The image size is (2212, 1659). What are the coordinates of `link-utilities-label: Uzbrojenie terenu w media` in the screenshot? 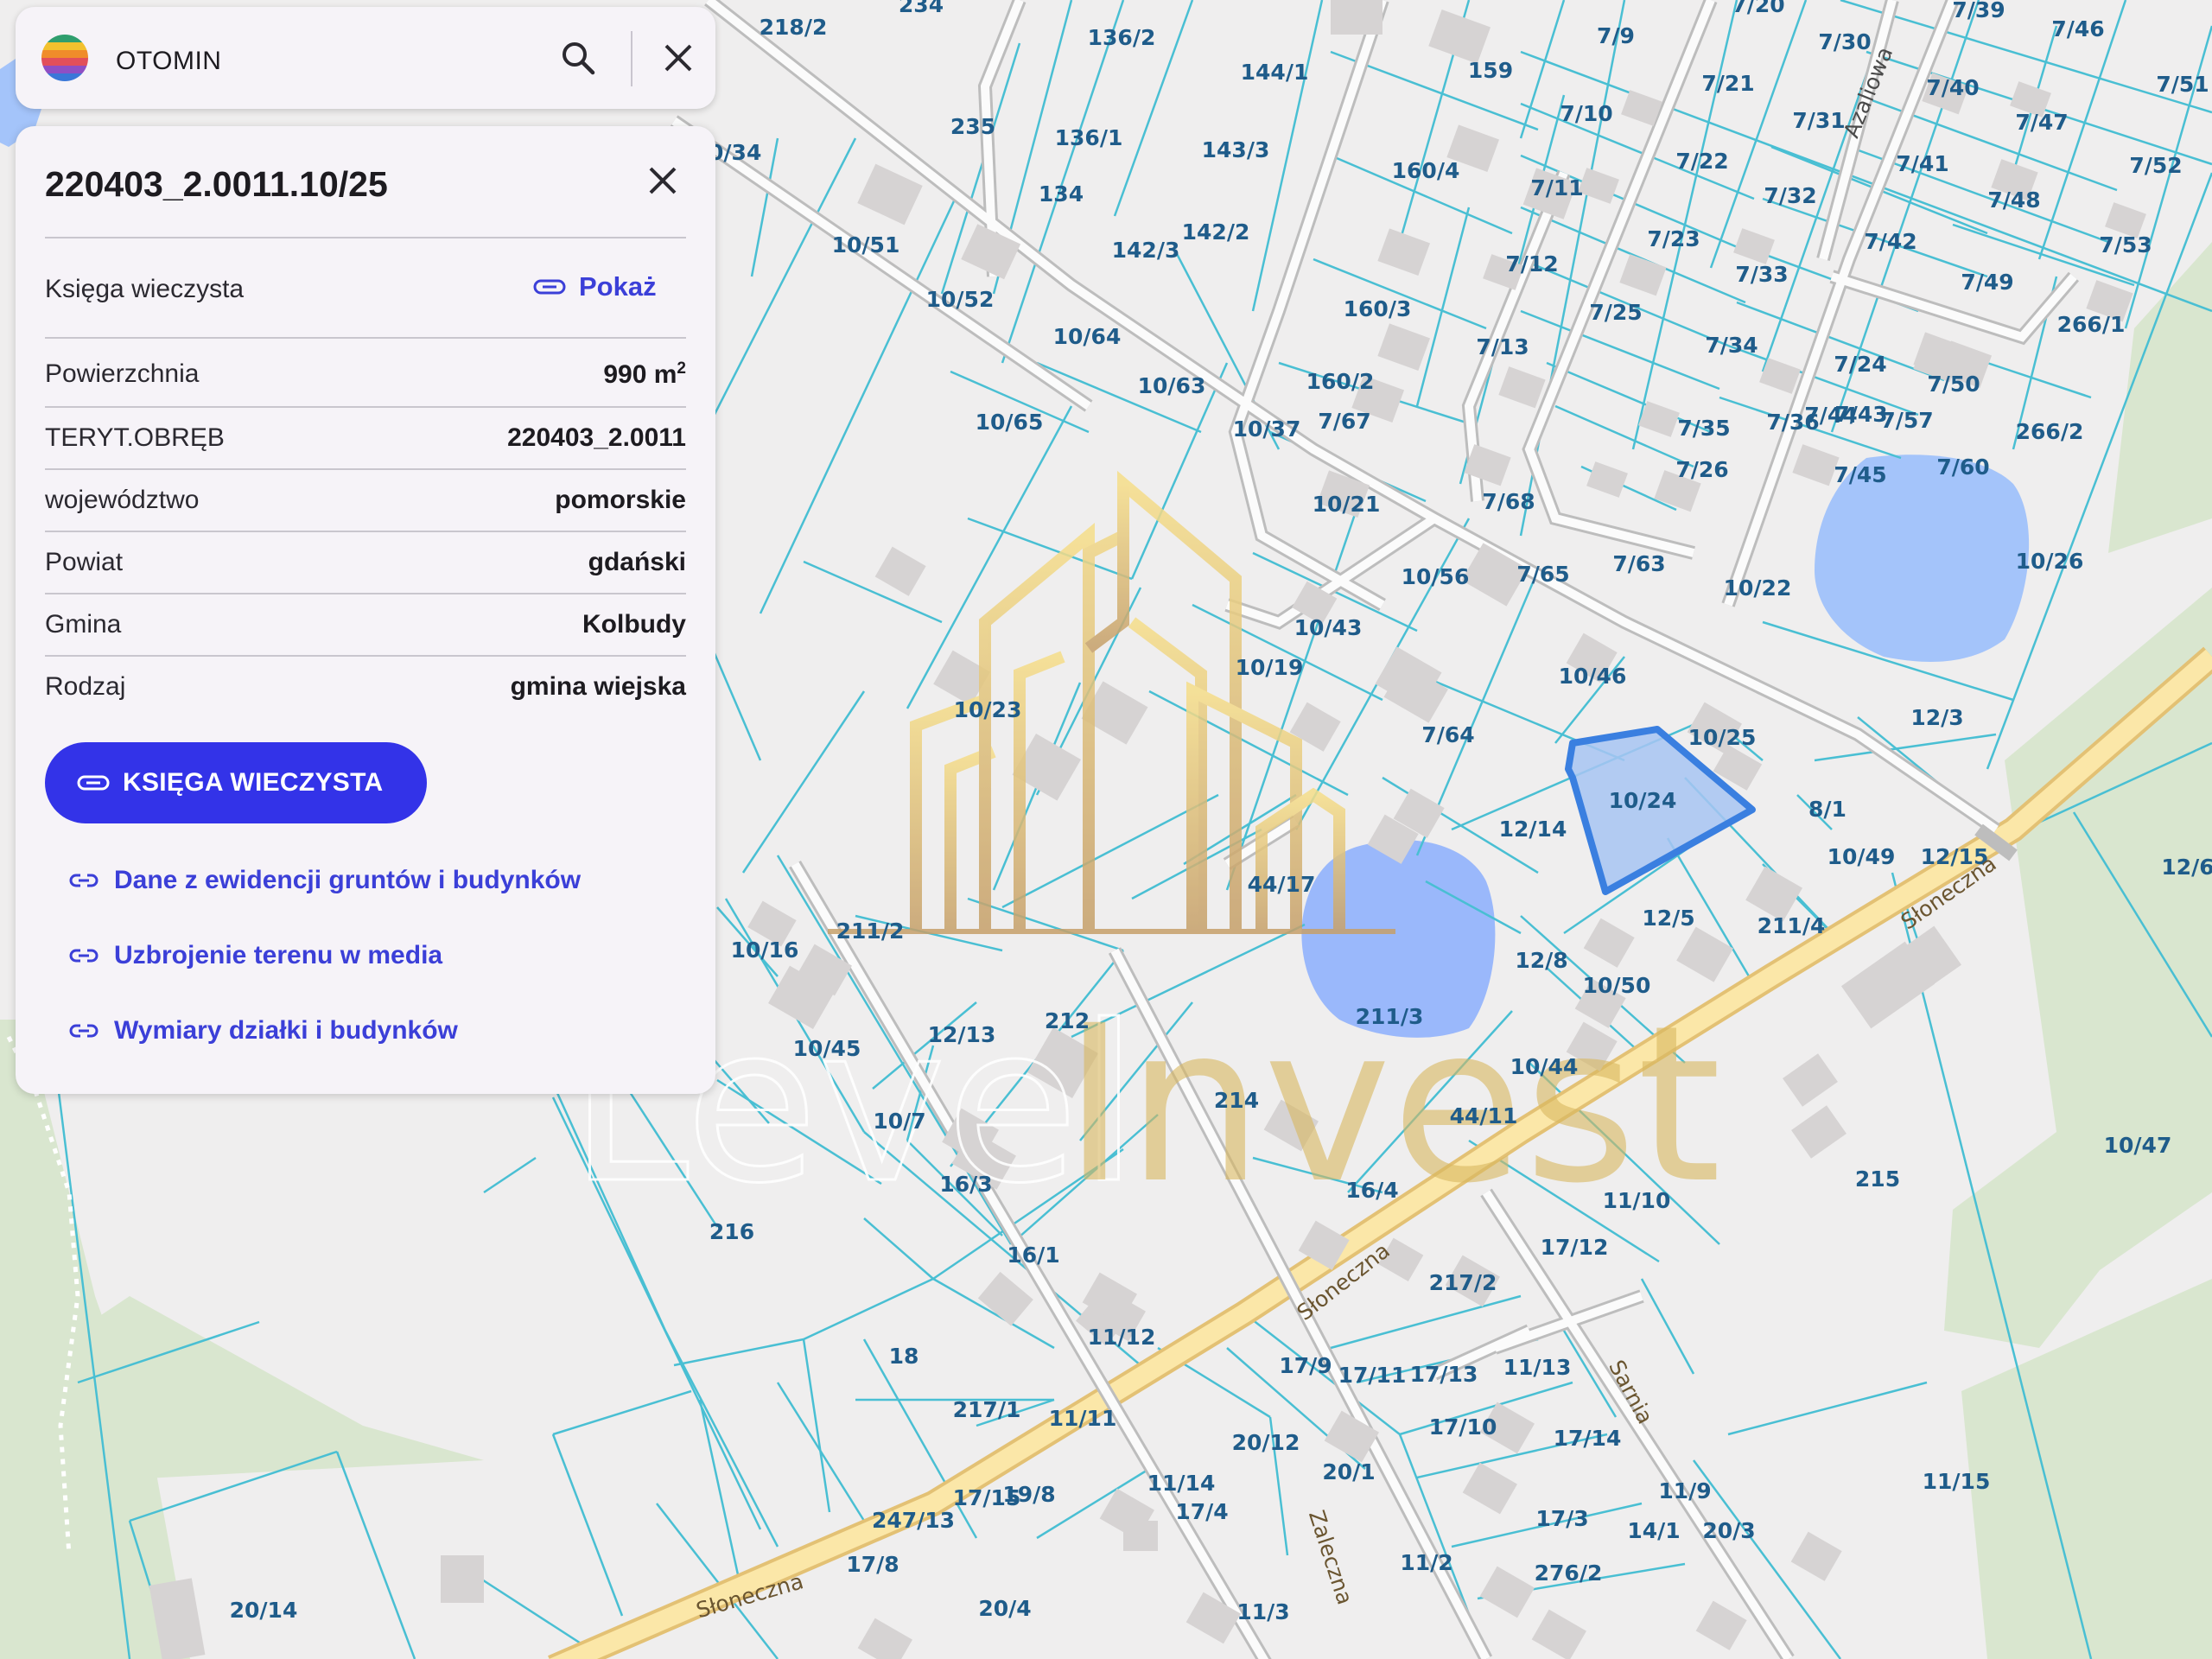 It's located at (278, 955).